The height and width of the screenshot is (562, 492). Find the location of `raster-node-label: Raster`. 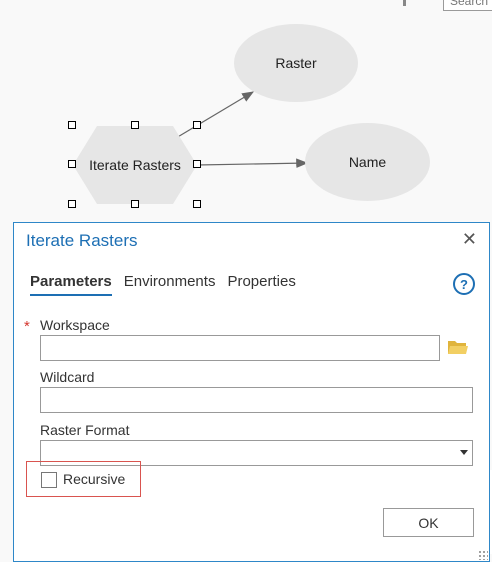

raster-node-label: Raster is located at coordinates (296, 63).